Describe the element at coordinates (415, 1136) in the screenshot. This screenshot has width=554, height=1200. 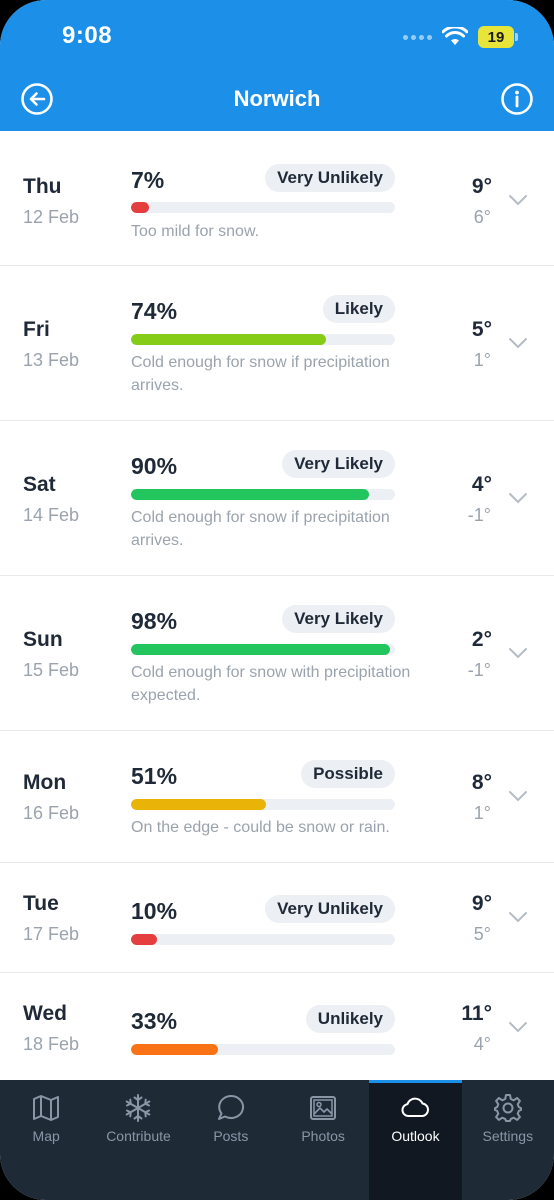
I see `tab-label: Outlook` at that location.